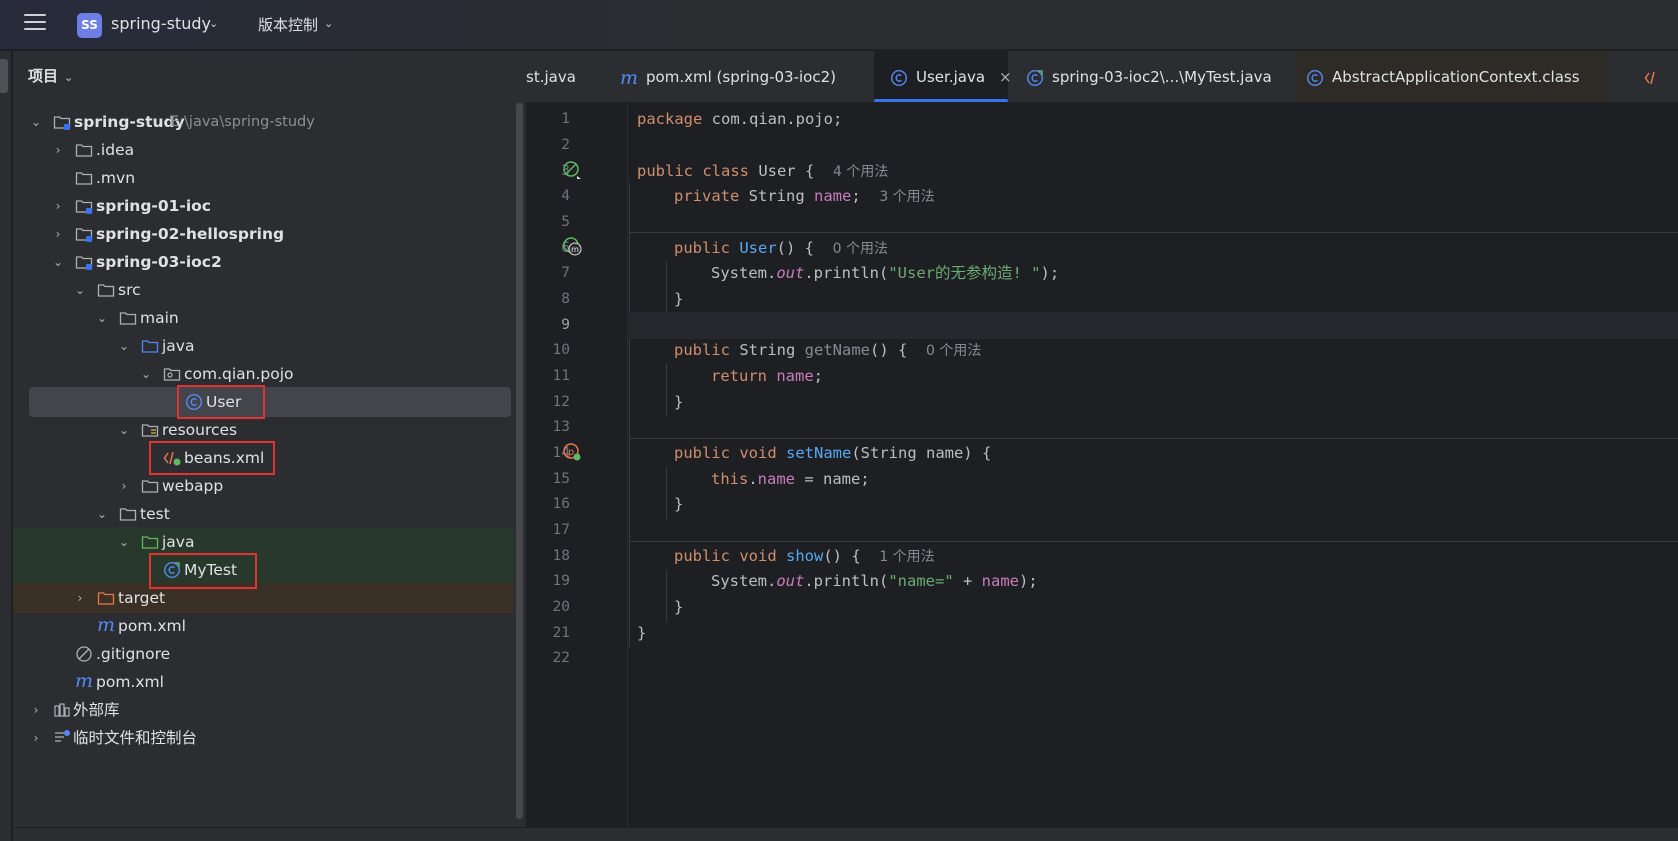 Image resolution: width=1678 pixels, height=841 pixels. What do you see at coordinates (839, 25) in the screenshot?
I see `title-bar: SS spring-study ⌄ 版本控制 ⌄` at bounding box center [839, 25].